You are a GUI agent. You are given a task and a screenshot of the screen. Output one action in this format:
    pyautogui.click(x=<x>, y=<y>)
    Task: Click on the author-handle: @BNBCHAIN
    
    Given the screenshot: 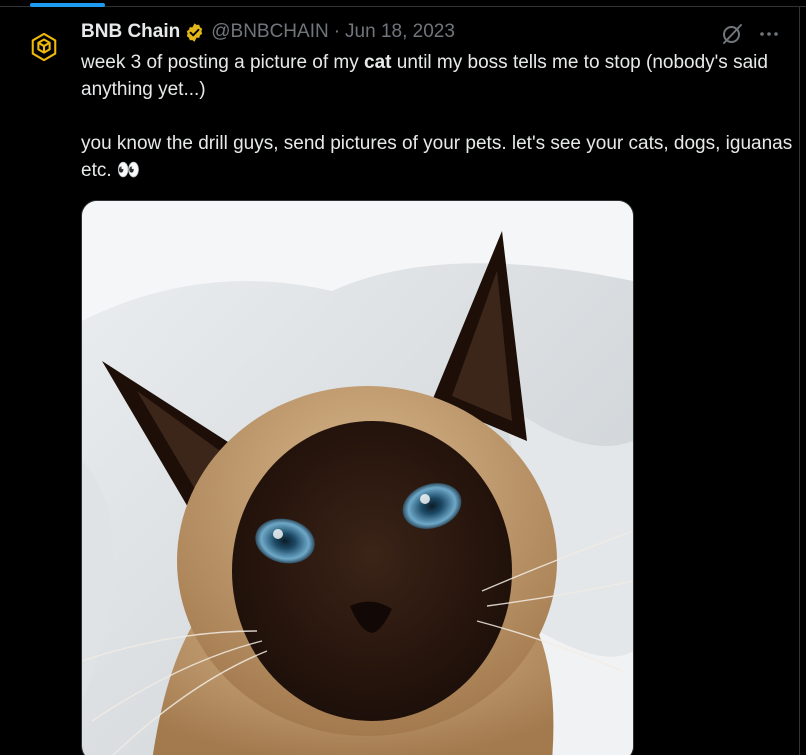 What is the action you would take?
    pyautogui.click(x=269, y=32)
    